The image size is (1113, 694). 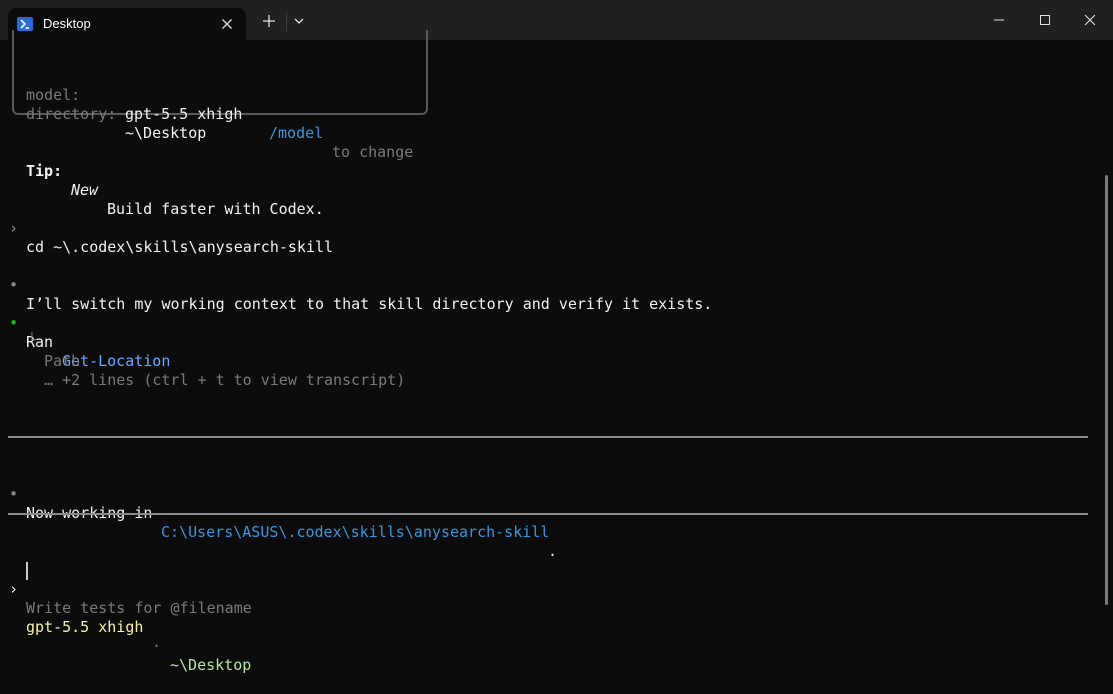 What do you see at coordinates (373, 152) in the screenshot?
I see `model-hint: to change` at bounding box center [373, 152].